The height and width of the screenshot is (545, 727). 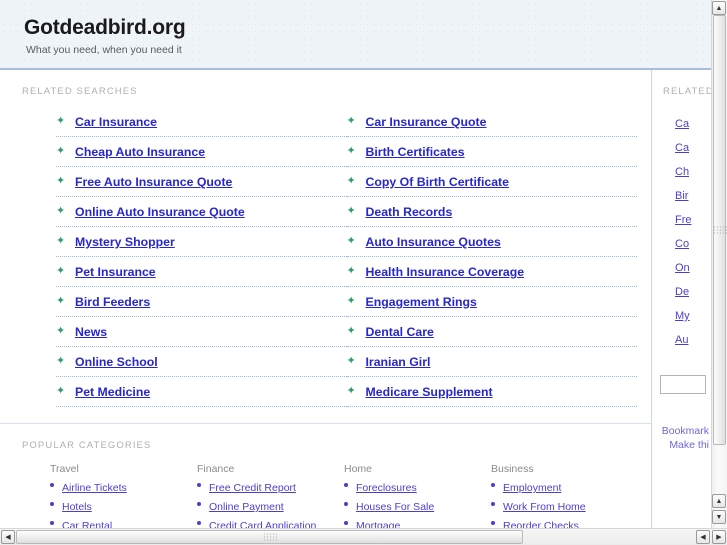 What do you see at coordinates (544, 507) in the screenshot?
I see `category-link: Work From Home` at bounding box center [544, 507].